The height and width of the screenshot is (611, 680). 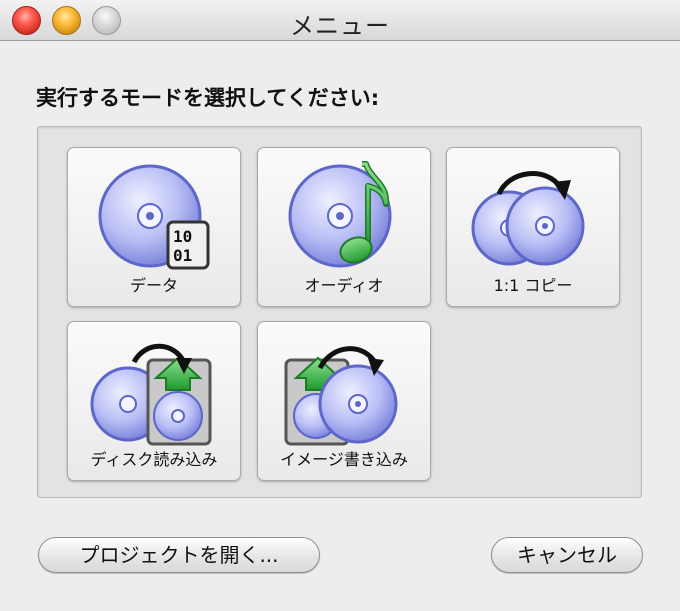 What do you see at coordinates (151, 394) in the screenshot?
I see `disc-read-icon` at bounding box center [151, 394].